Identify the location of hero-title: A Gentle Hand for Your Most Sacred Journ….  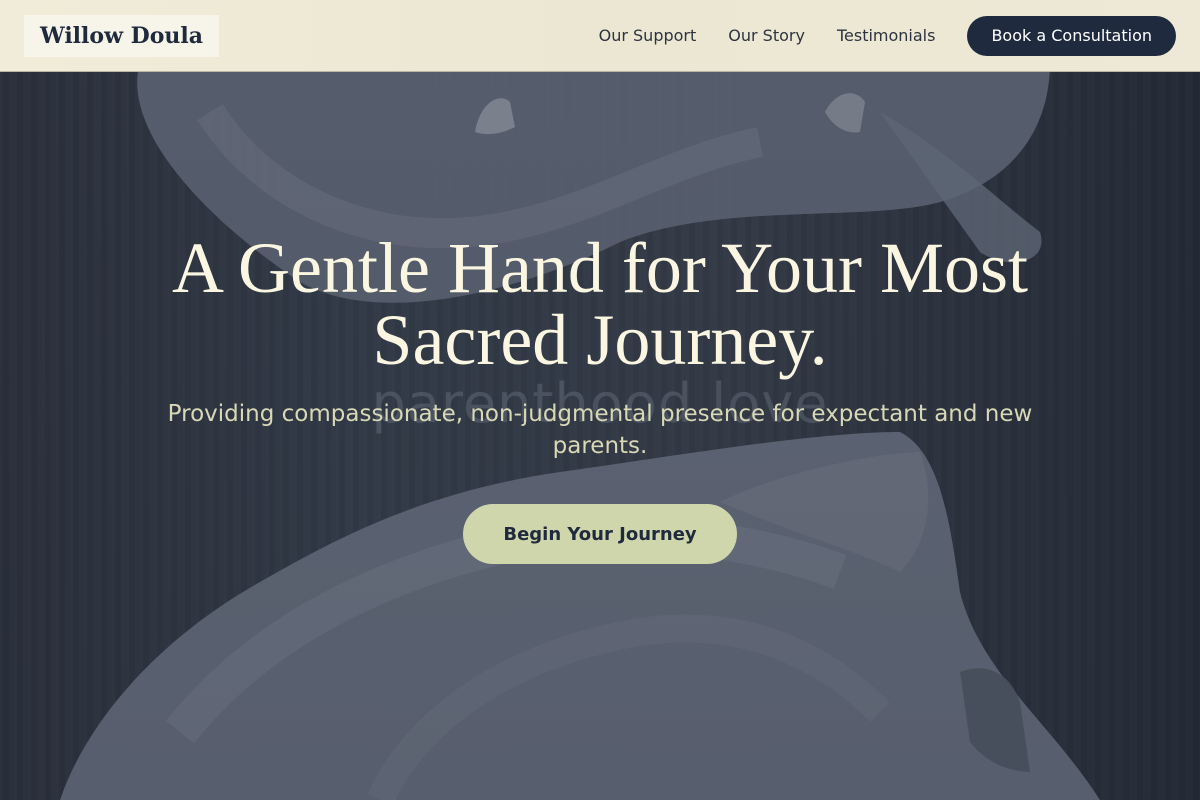
(600, 304).